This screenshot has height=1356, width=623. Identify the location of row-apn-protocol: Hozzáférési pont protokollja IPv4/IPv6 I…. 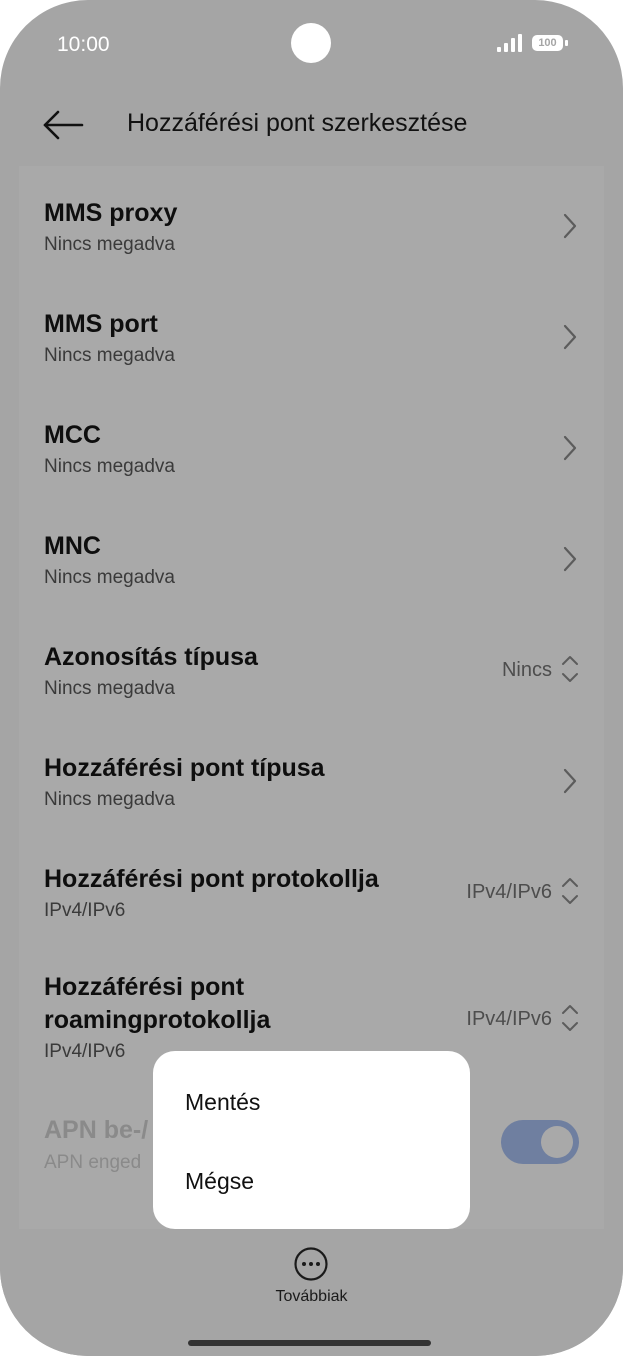
(311, 887).